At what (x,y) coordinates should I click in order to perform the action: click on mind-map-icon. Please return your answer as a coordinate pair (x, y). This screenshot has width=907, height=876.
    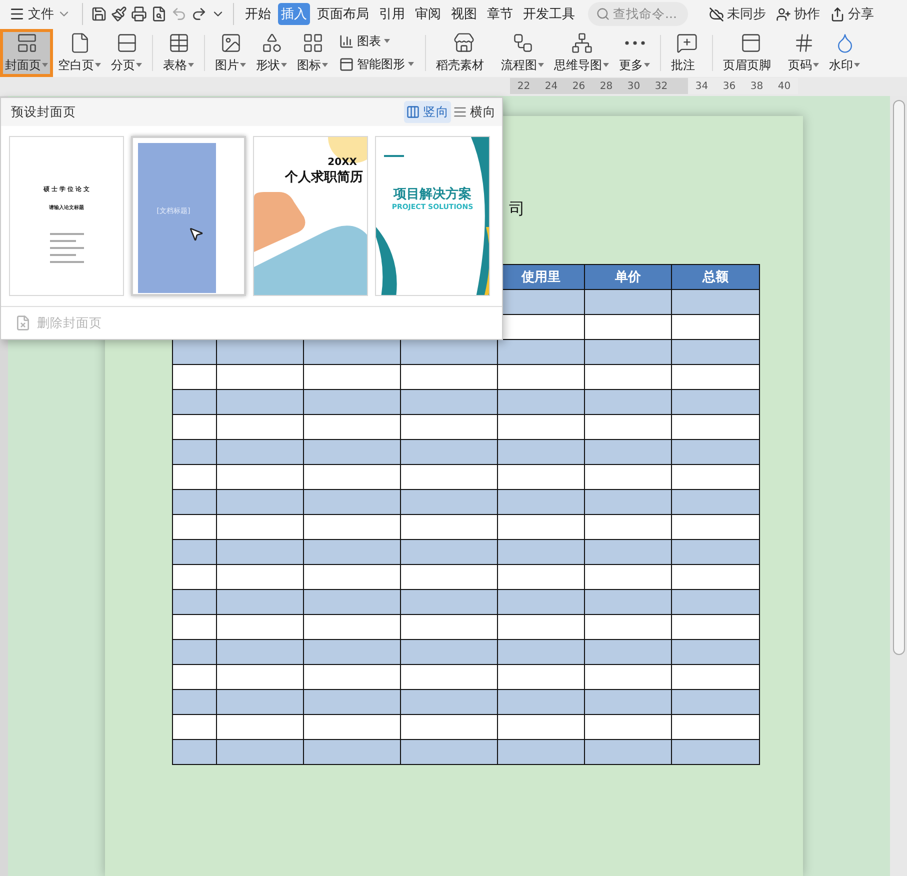
    Looking at the image, I should click on (581, 43).